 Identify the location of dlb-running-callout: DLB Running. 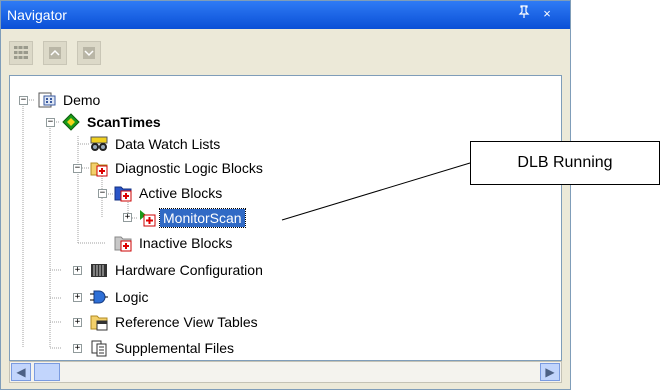
(565, 163).